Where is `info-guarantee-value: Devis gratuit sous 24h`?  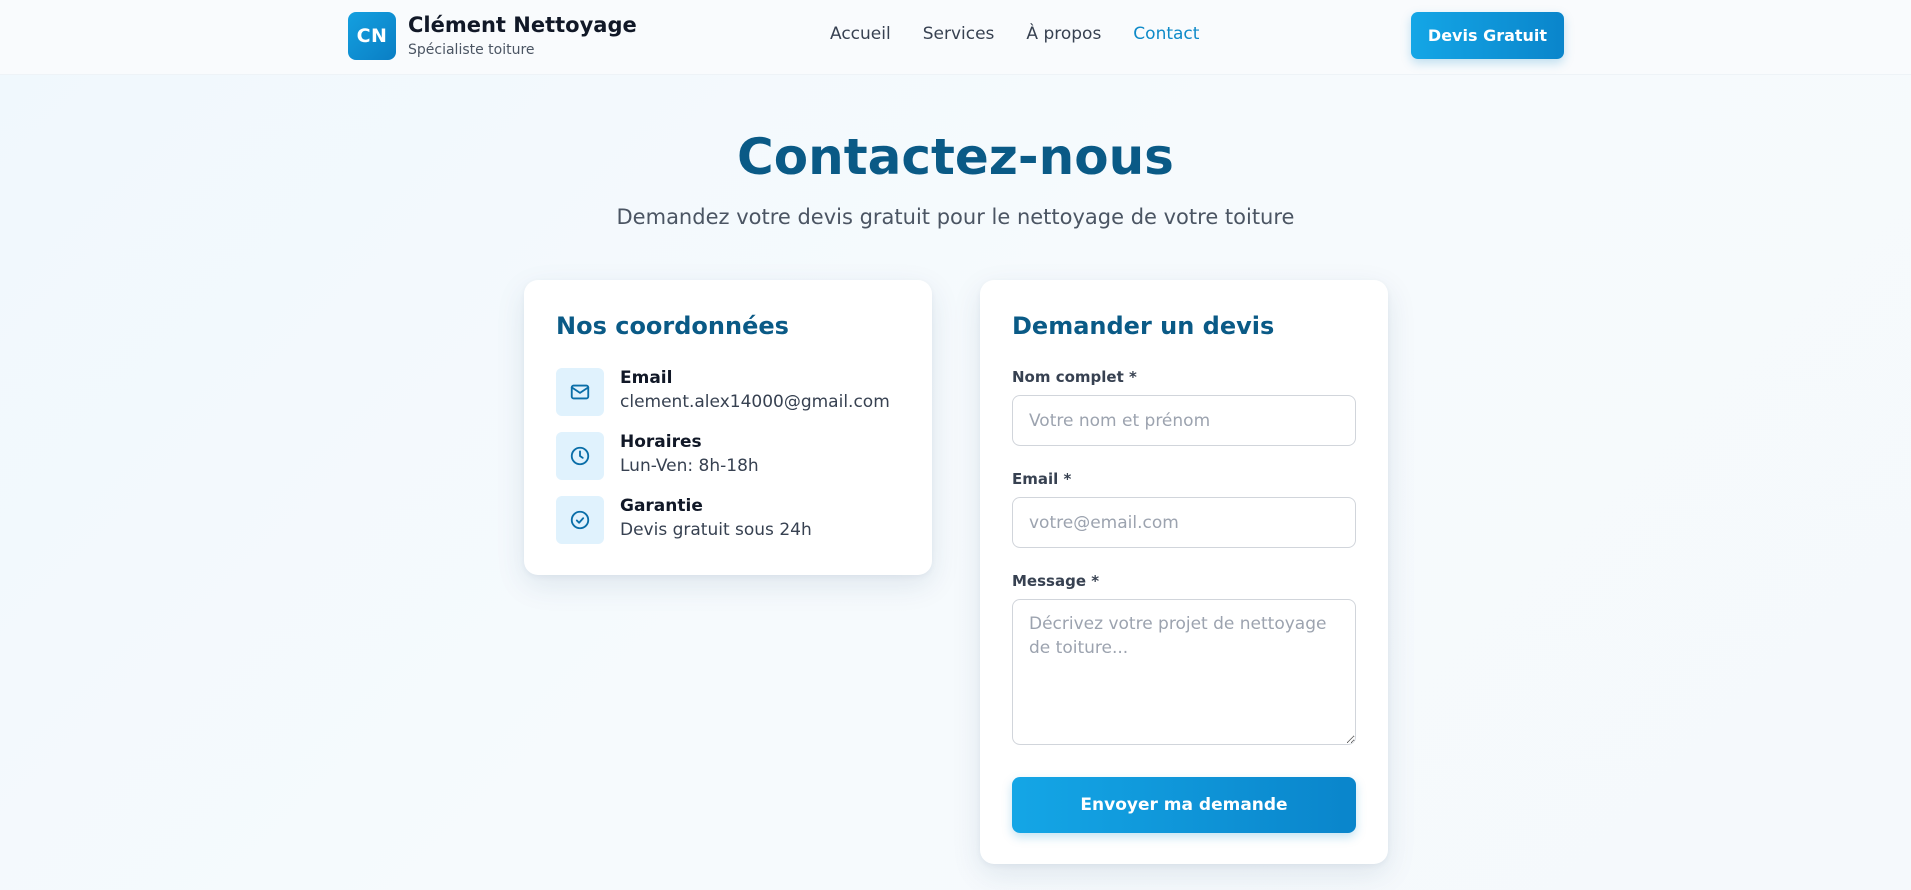 info-guarantee-value: Devis gratuit sous 24h is located at coordinates (716, 530).